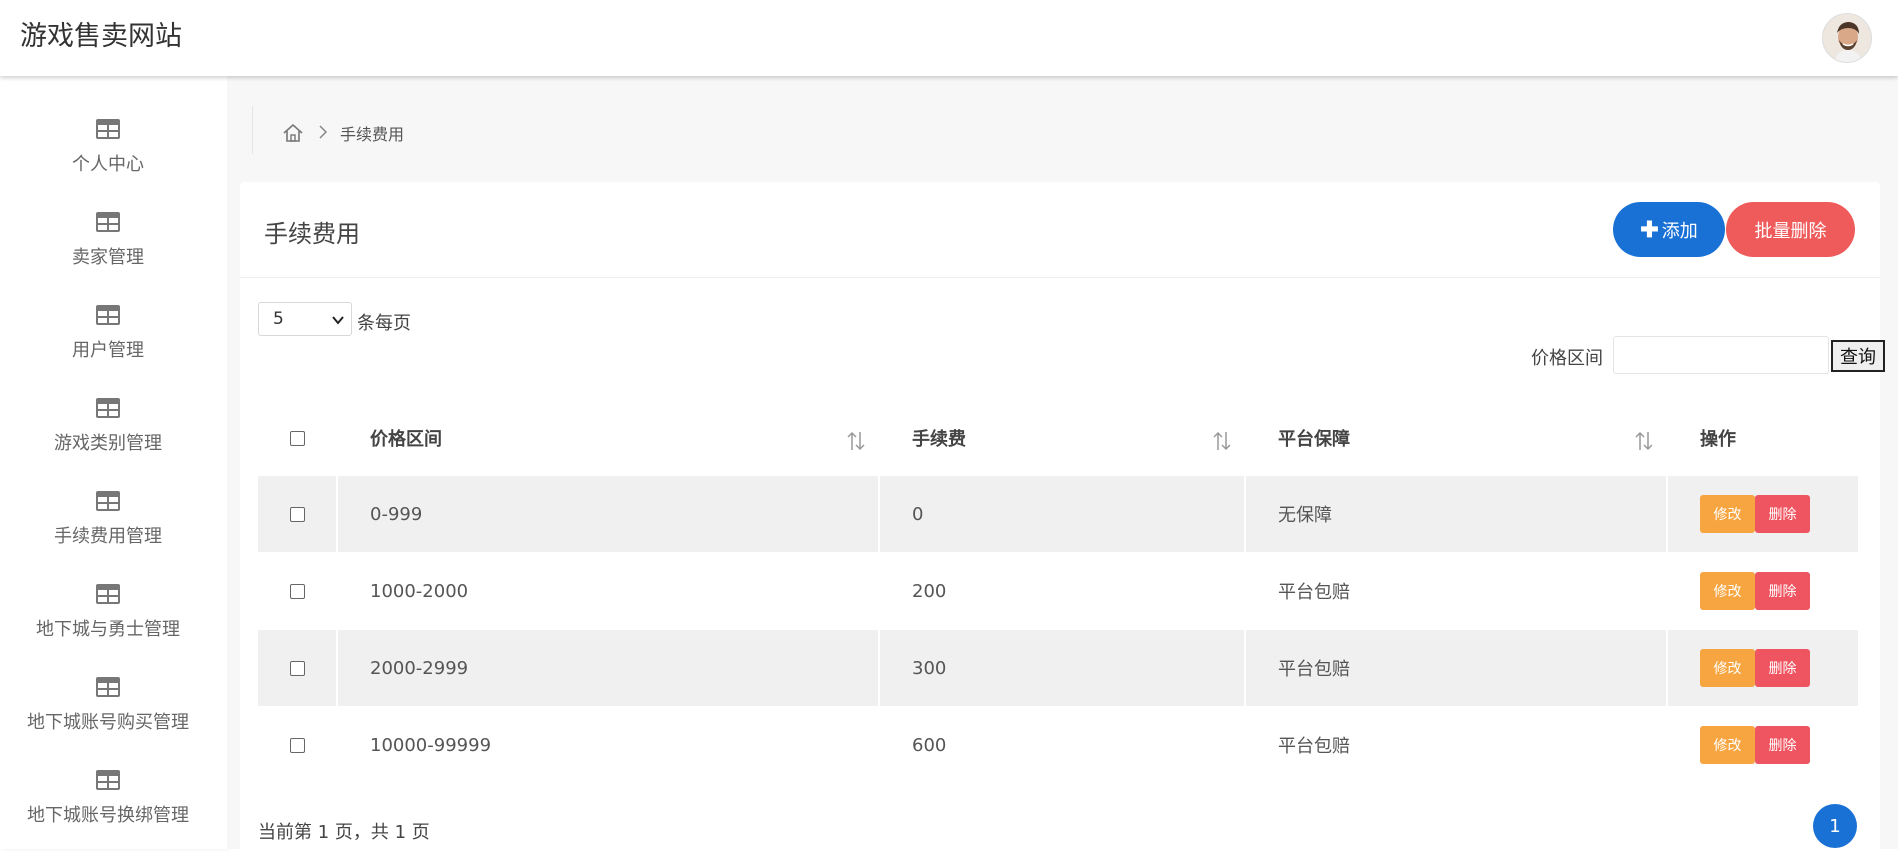 Image resolution: width=1898 pixels, height=862 pixels. Describe the element at coordinates (1679, 230) in the screenshot. I see `add-button-label: 添加` at that location.